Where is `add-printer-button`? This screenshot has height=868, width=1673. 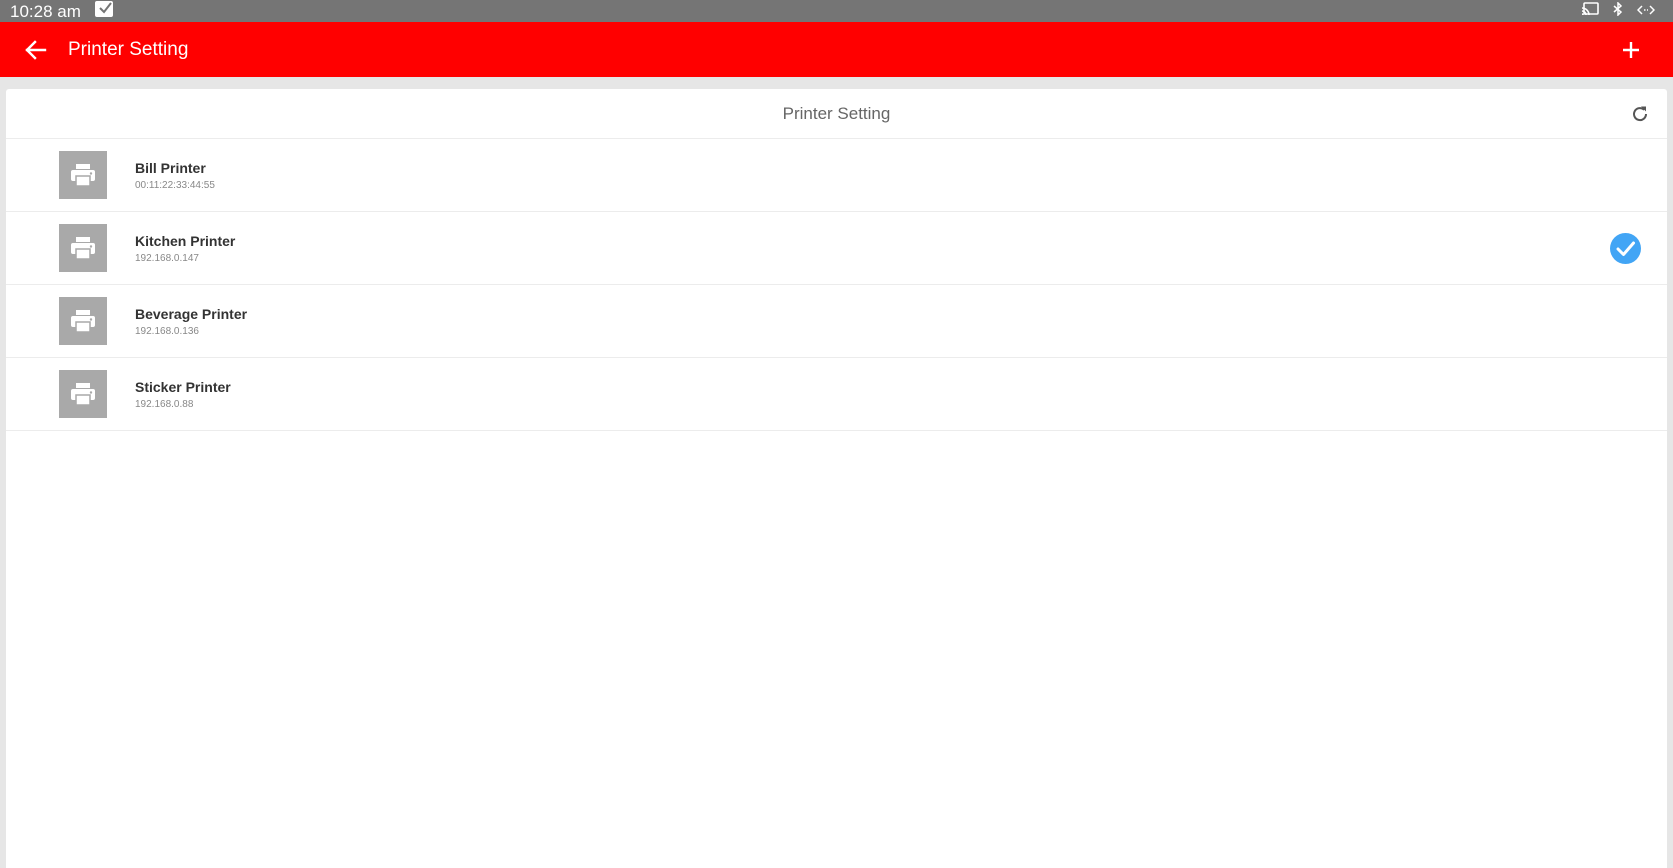
add-printer-button is located at coordinates (1631, 50).